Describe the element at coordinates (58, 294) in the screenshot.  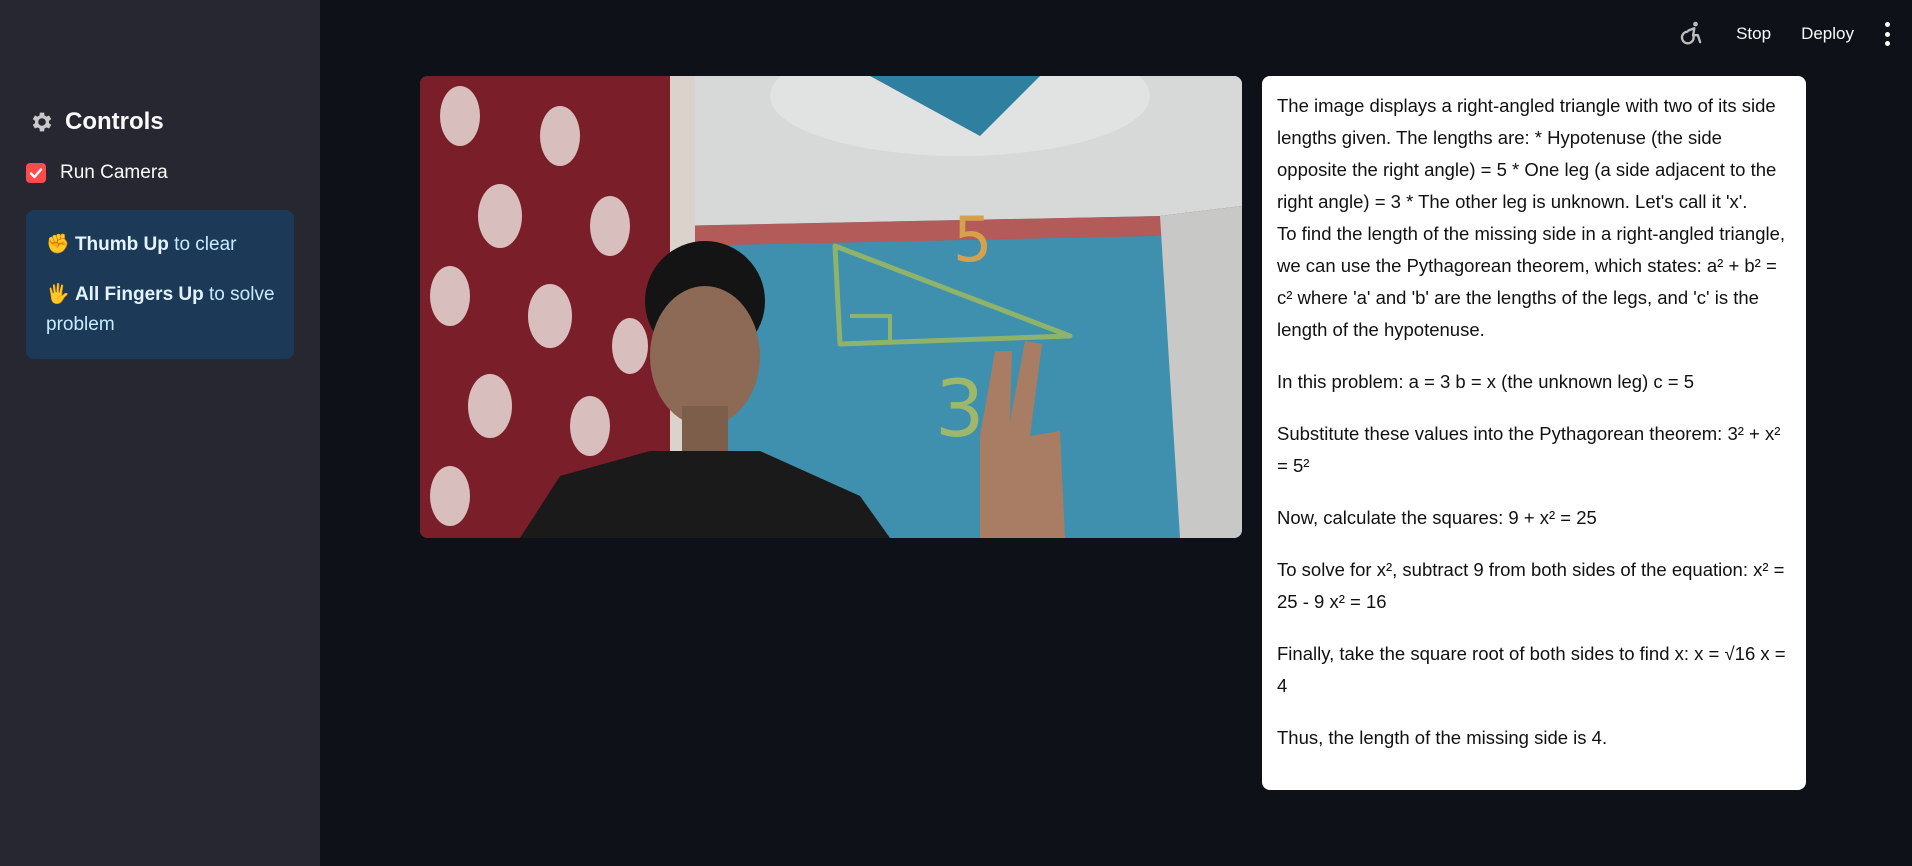
I see `open-hand-icon: 🖐` at that location.